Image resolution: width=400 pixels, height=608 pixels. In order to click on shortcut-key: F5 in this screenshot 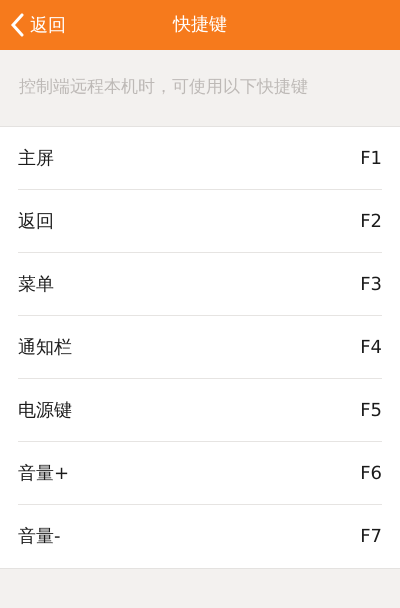, I will do `click(371, 410)`.